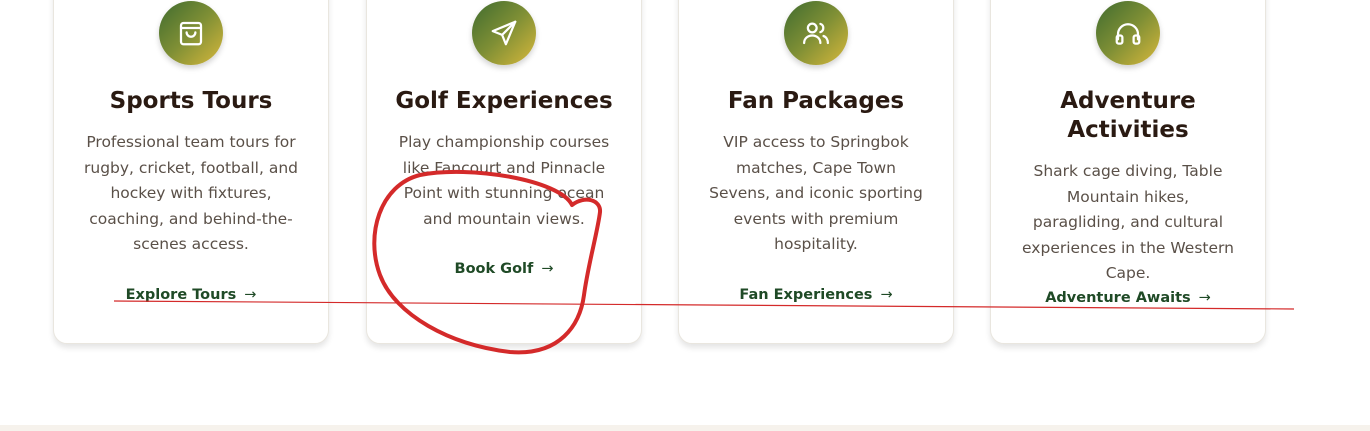 This screenshot has width=1370, height=431. What do you see at coordinates (816, 33) in the screenshot?
I see `users-icon` at bounding box center [816, 33].